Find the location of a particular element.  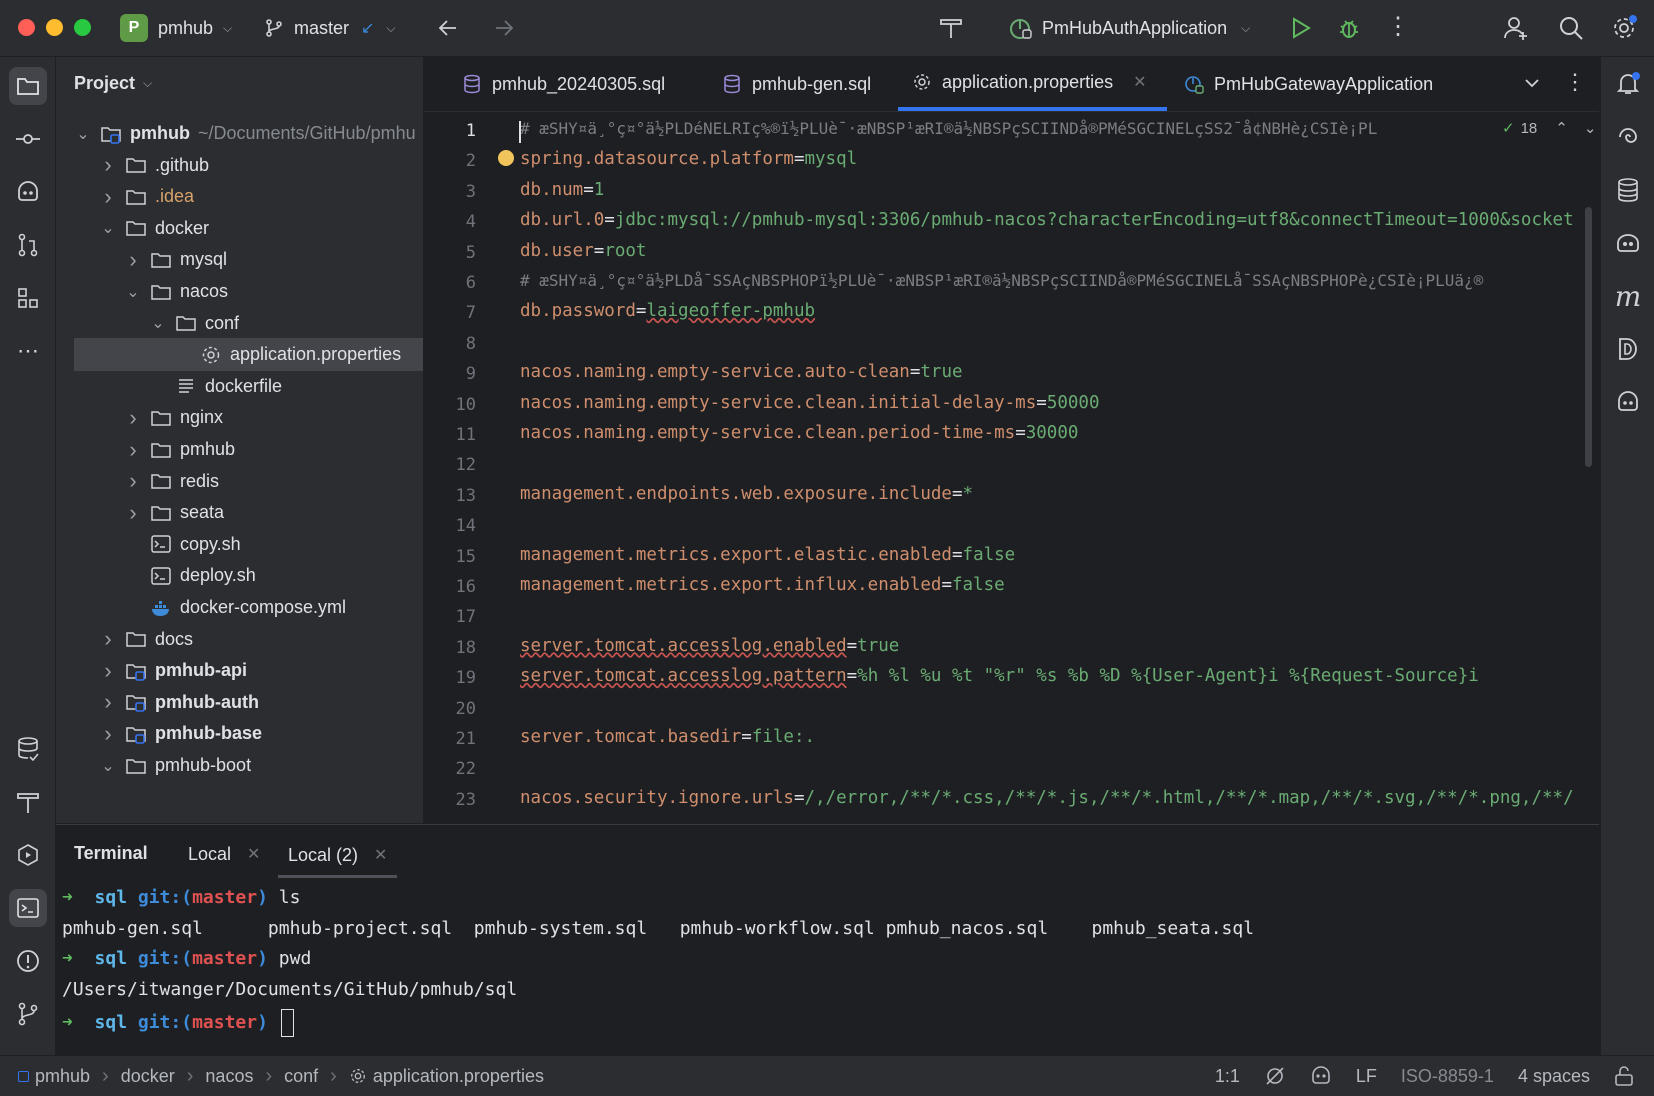

close-window-button is located at coordinates (26, 27).